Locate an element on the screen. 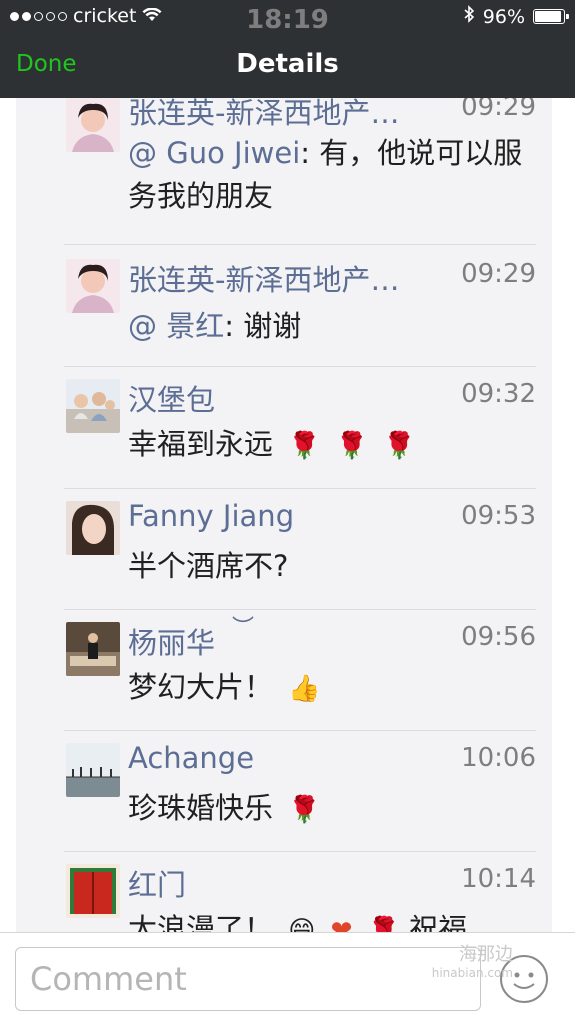 This screenshot has width=575, height=1025. comment-body: 梦幻大片！ is located at coordinates (201, 687).